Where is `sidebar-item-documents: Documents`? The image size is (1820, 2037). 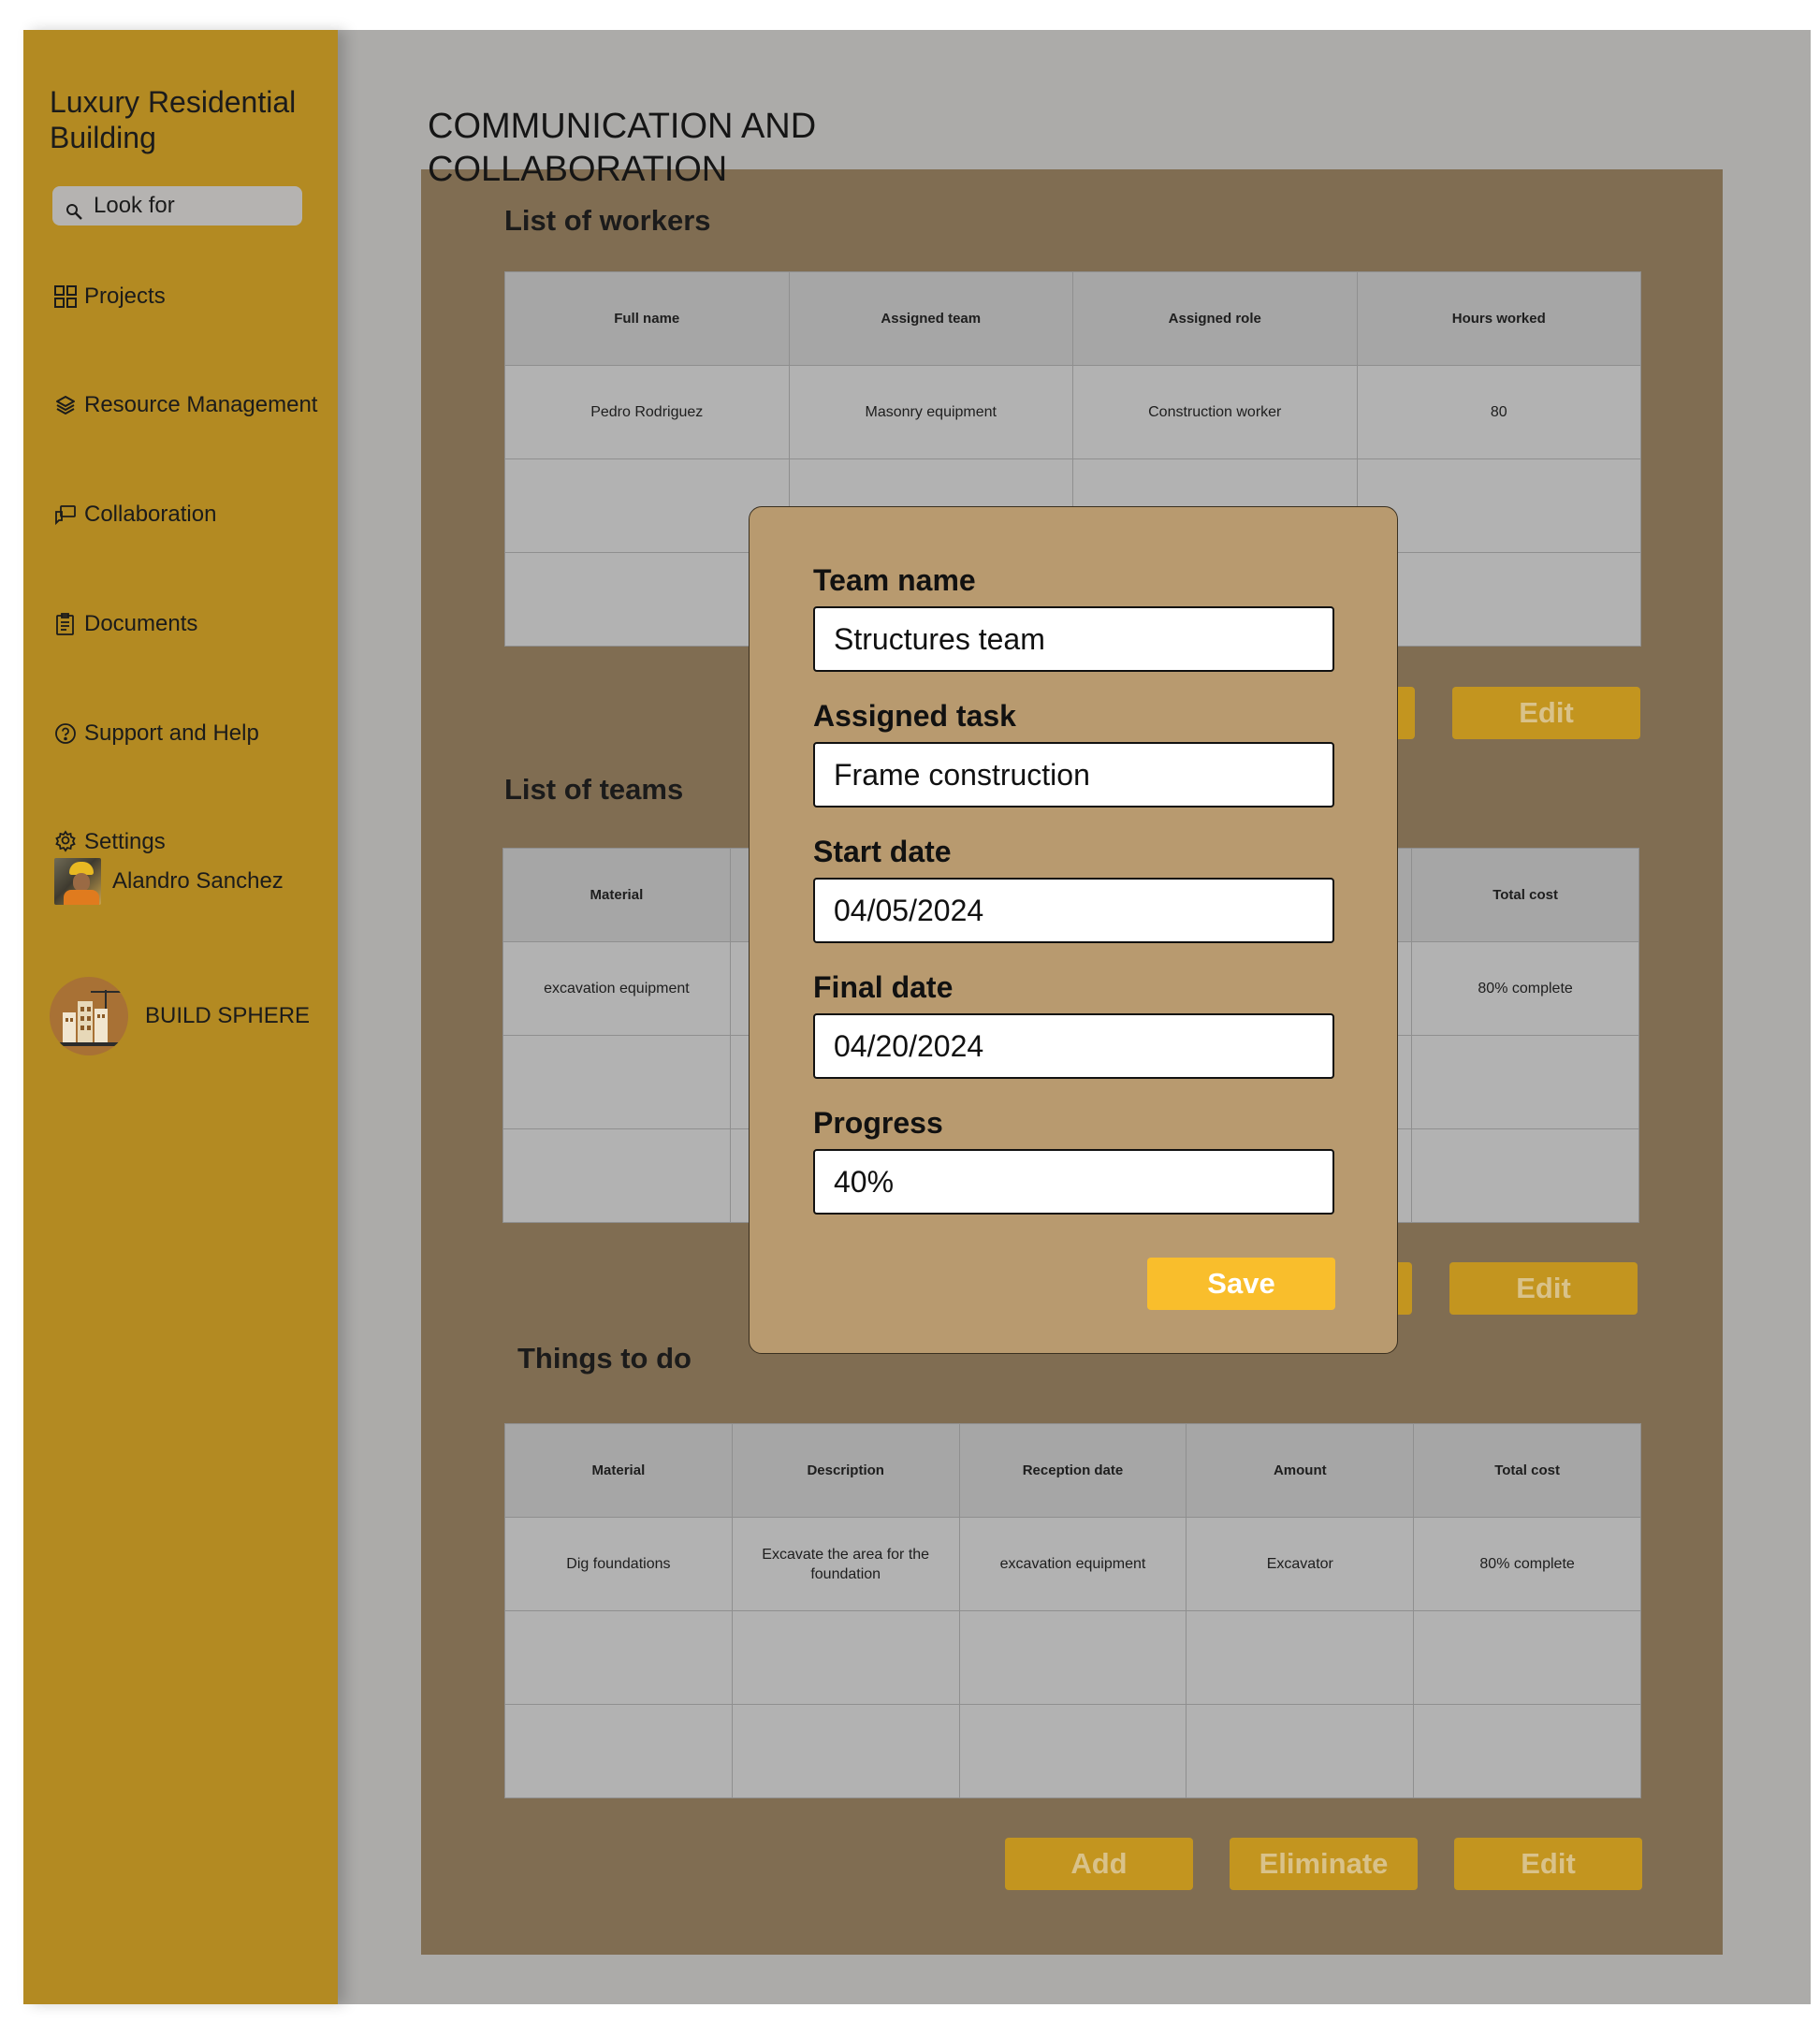
sidebar-item-documents: Documents is located at coordinates (124, 624).